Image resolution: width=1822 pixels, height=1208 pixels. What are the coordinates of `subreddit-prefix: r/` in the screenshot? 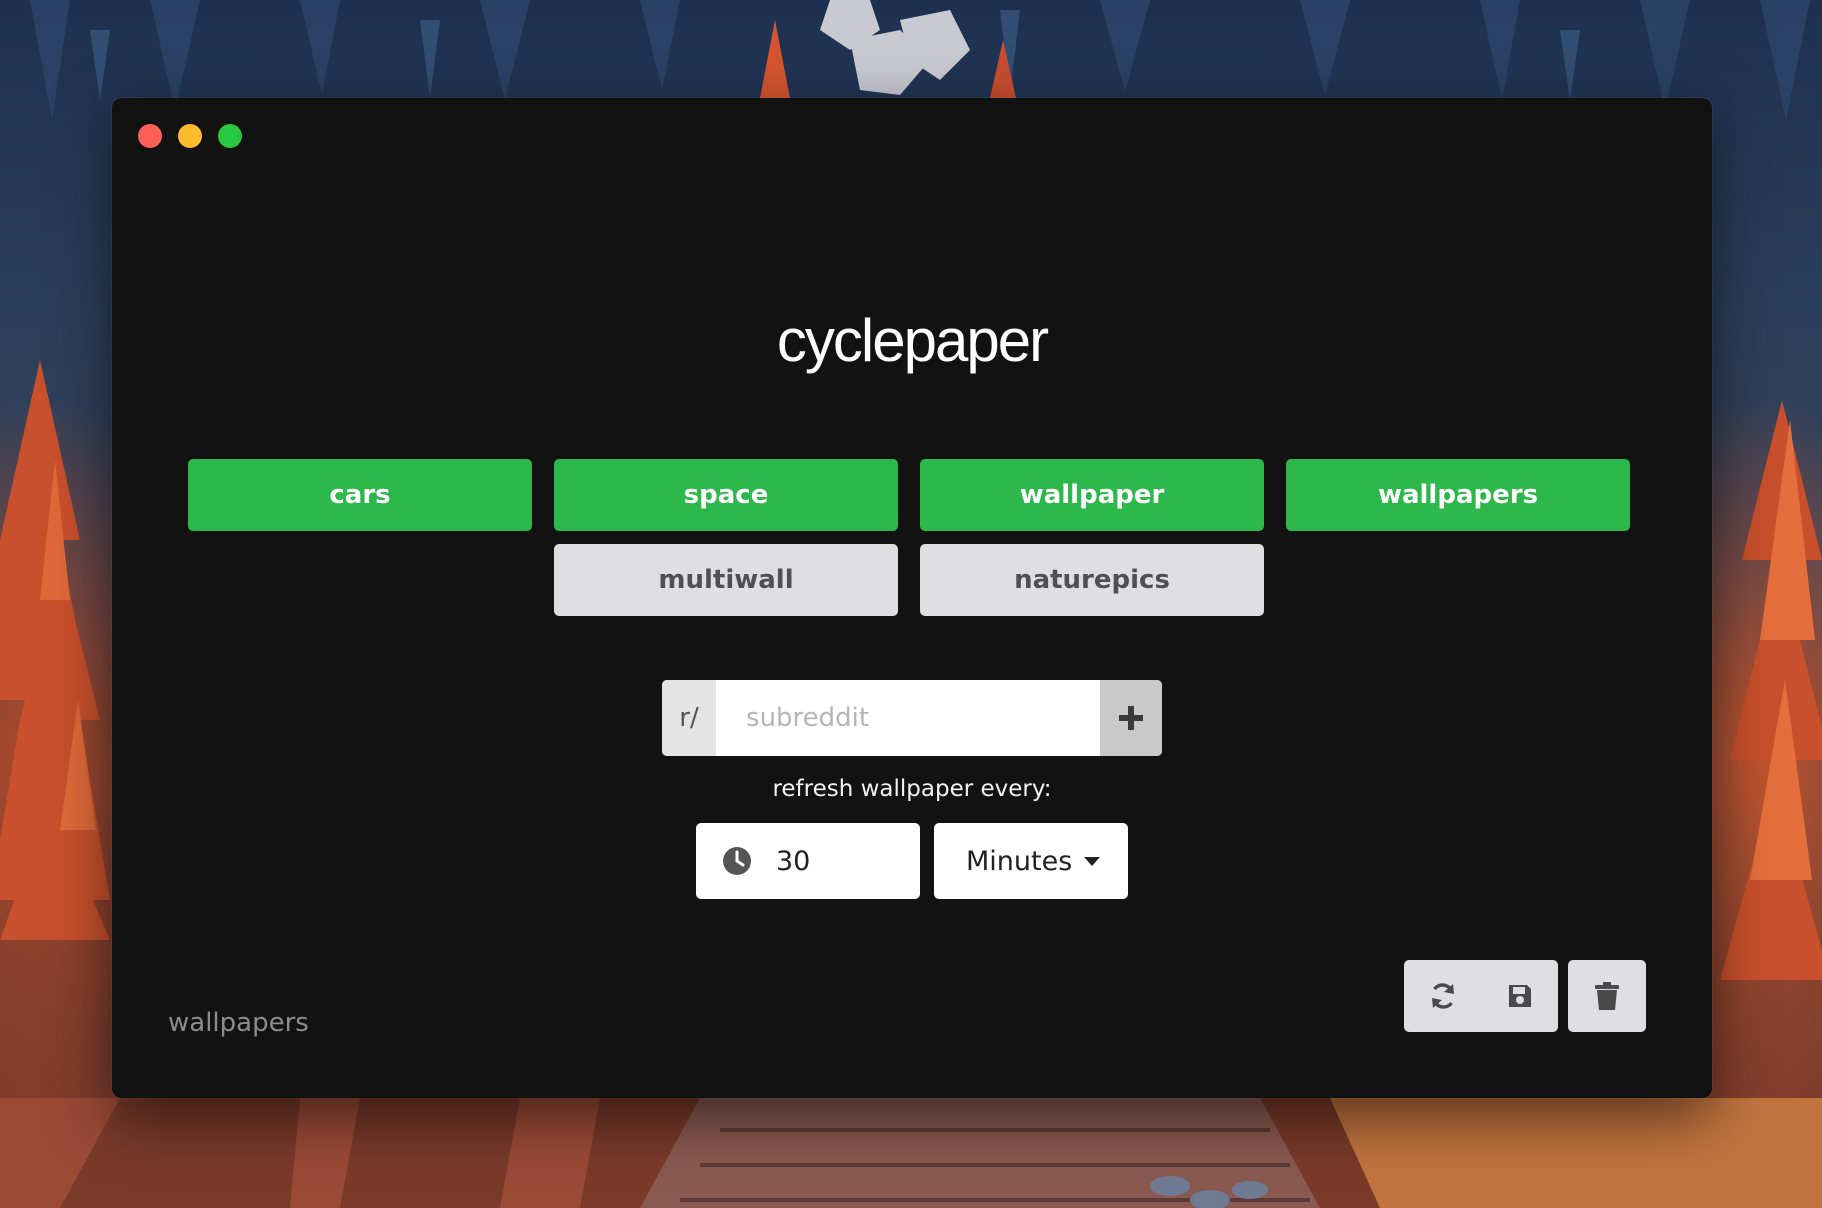 It's located at (689, 718).